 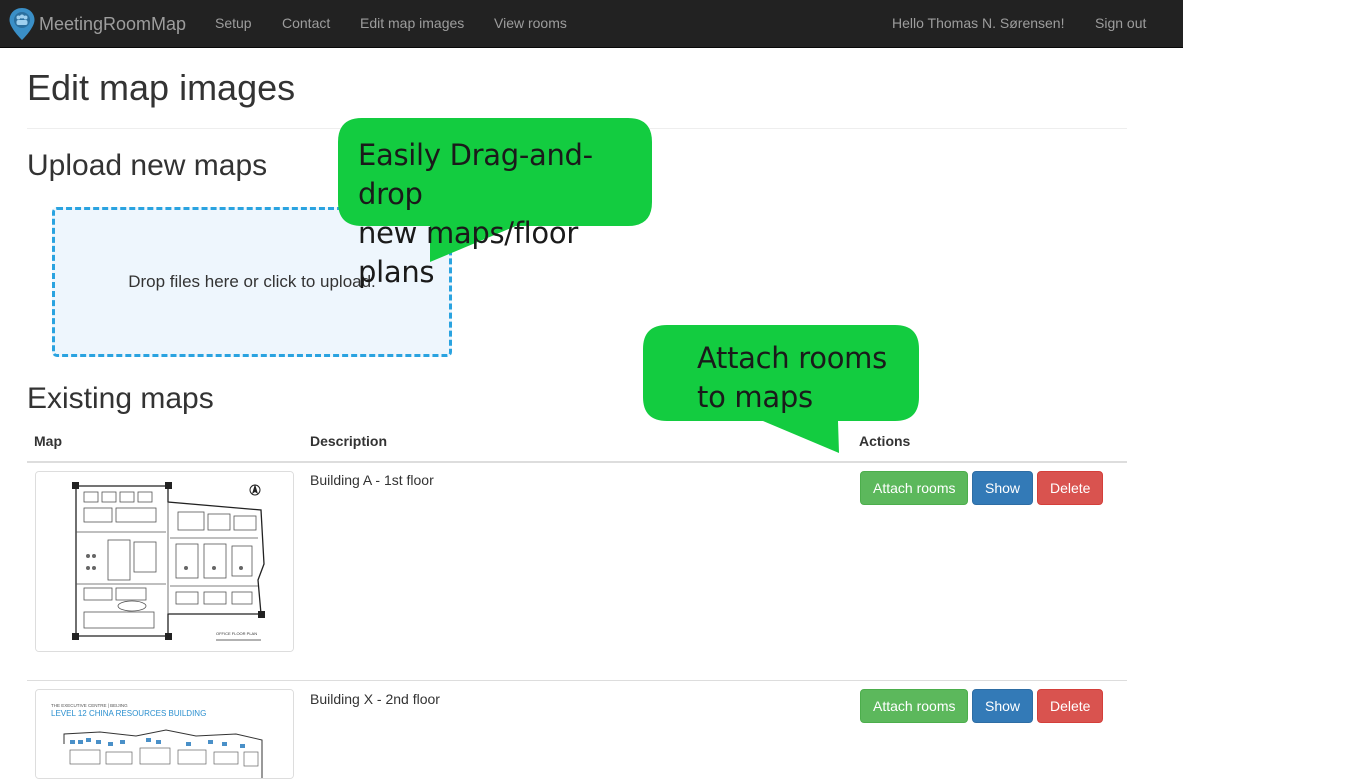 I want to click on dropzone-label: Drop files here or click to upload., so click(x=252, y=281).